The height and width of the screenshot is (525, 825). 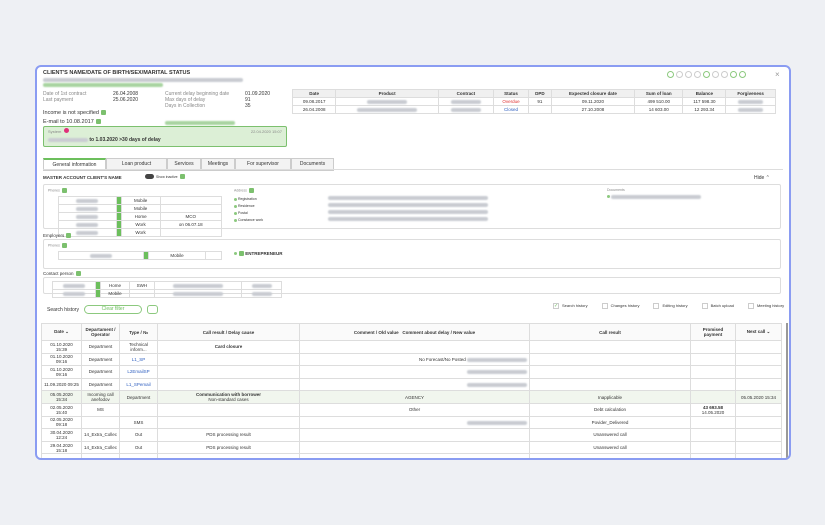 I want to click on col-status: Status, so click(x=511, y=93).